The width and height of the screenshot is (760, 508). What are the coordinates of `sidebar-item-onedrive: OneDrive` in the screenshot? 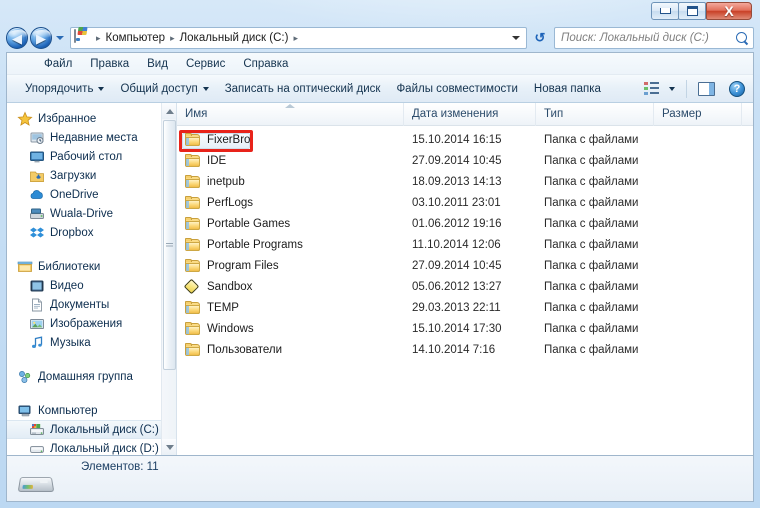 It's located at (91, 194).